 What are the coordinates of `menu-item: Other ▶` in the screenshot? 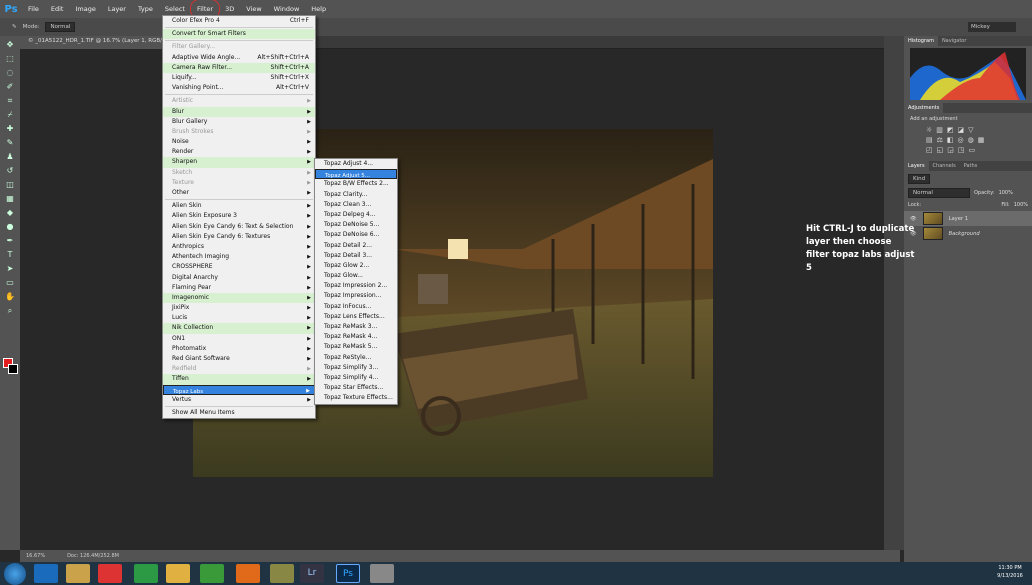 It's located at (239, 193).